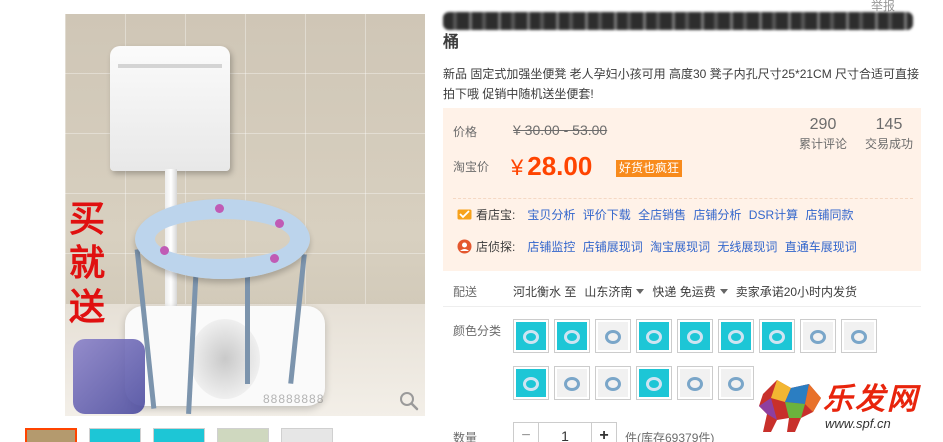  I want to click on promo-badge: 好货也疯狂, so click(649, 168).